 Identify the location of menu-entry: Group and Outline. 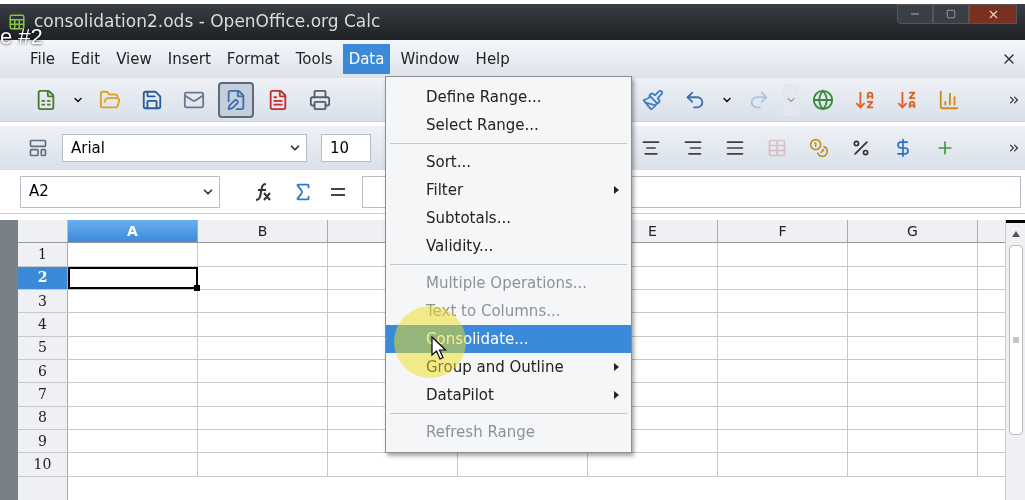
(508, 367).